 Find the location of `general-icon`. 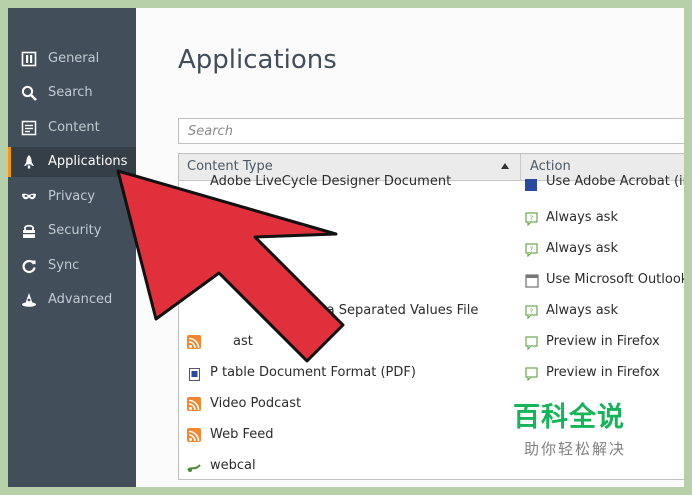

general-icon is located at coordinates (29, 59).